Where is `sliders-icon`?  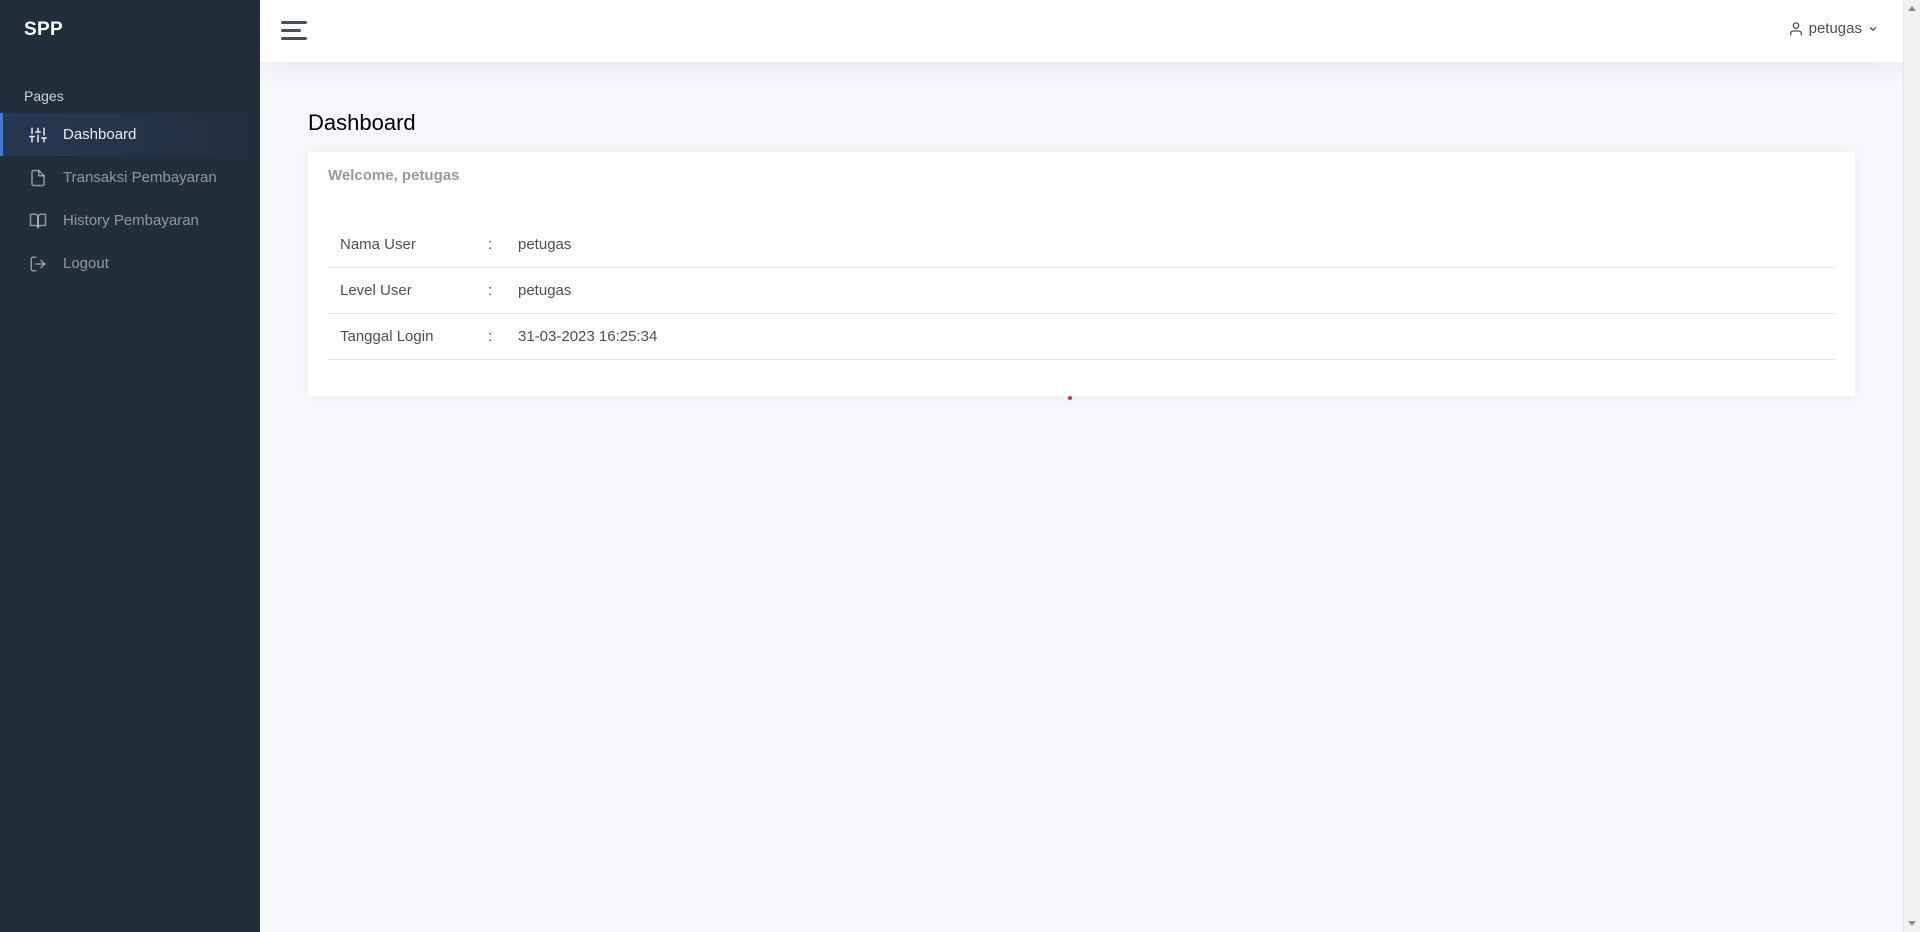
sliders-icon is located at coordinates (38, 135).